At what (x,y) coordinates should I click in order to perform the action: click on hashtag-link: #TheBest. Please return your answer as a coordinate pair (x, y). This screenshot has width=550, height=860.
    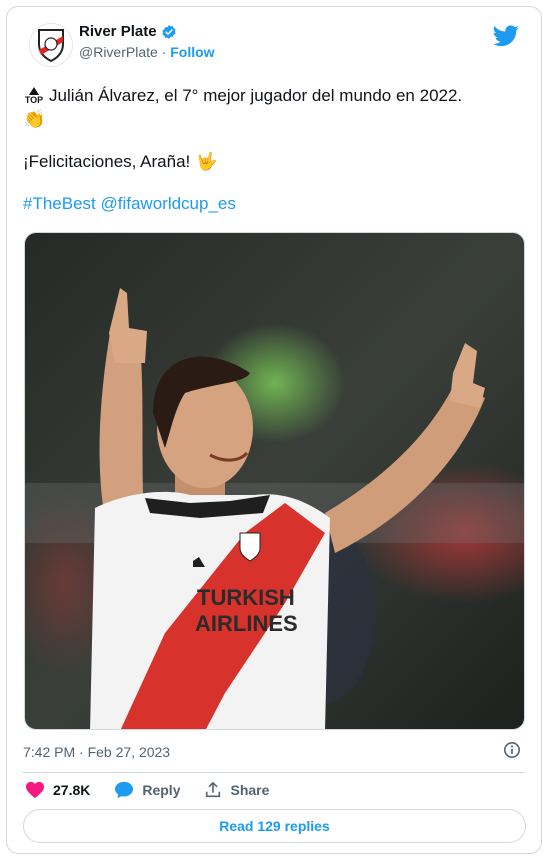
    Looking at the image, I should click on (59, 203).